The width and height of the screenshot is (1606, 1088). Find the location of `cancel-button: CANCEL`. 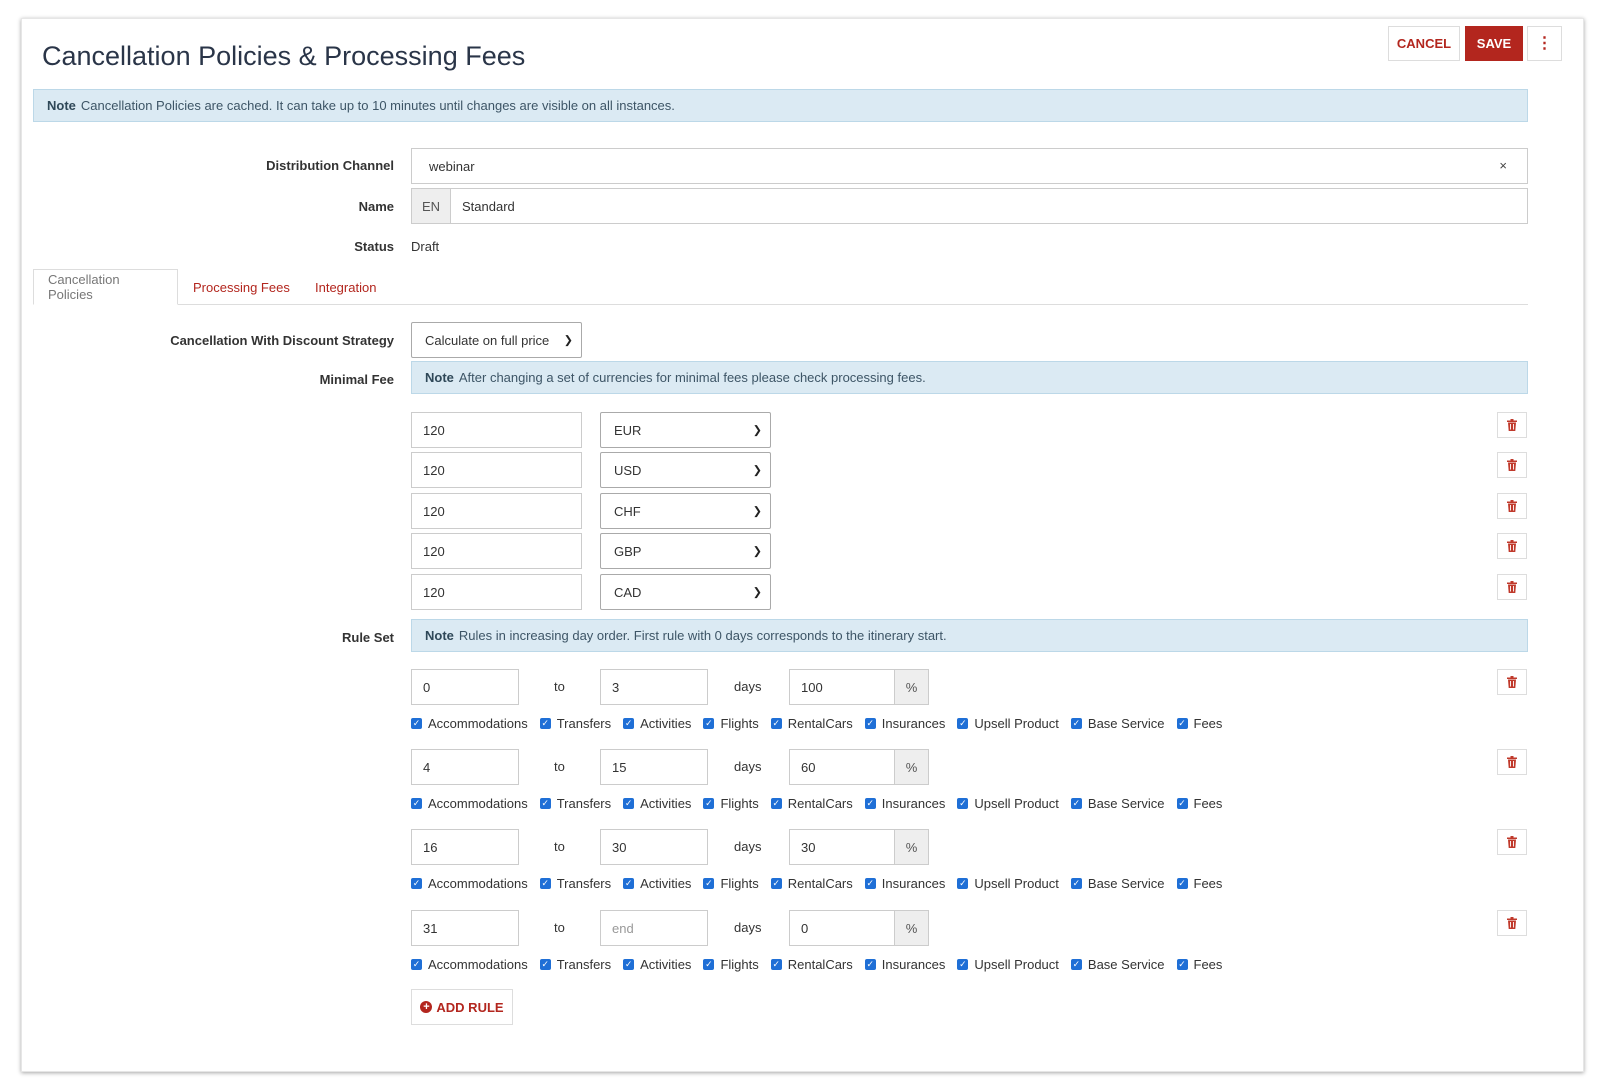

cancel-button: CANCEL is located at coordinates (1424, 43).